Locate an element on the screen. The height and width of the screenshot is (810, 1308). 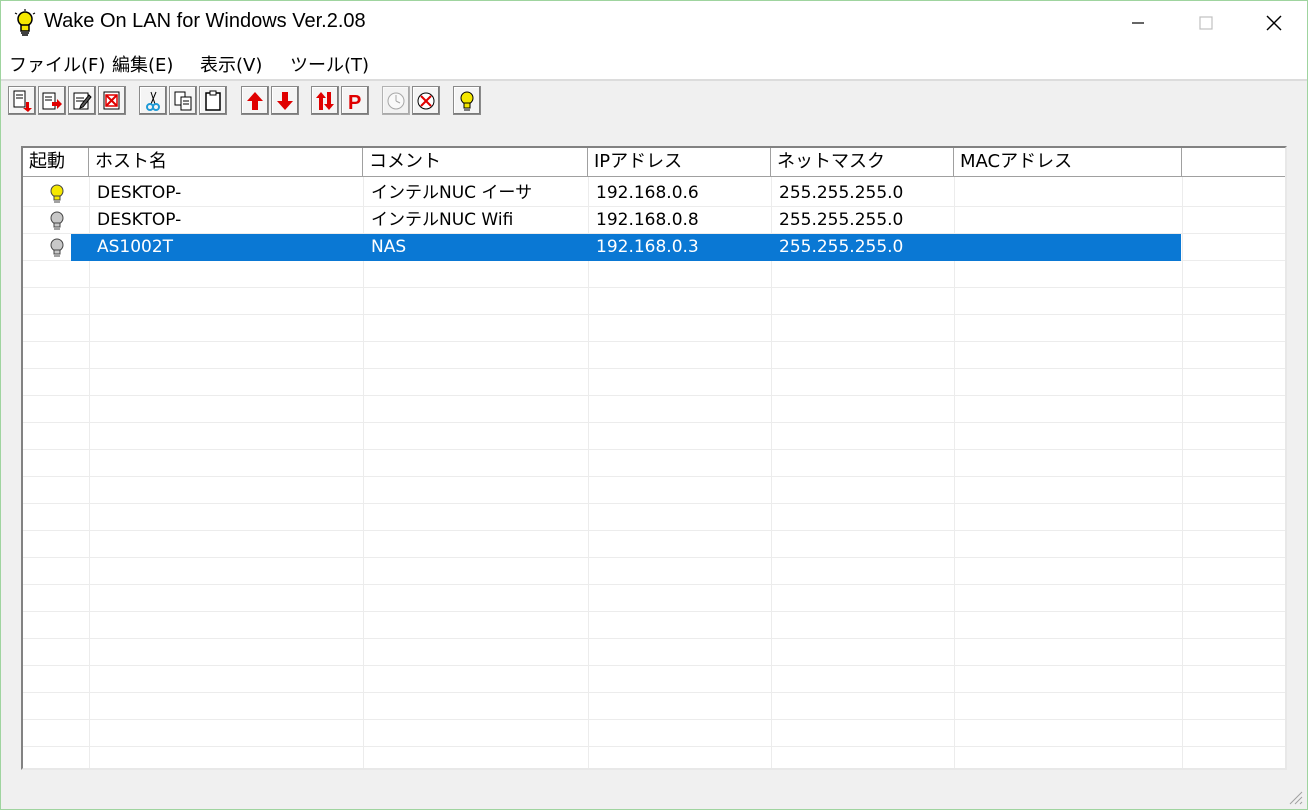
wake-button is located at coordinates (467, 100).